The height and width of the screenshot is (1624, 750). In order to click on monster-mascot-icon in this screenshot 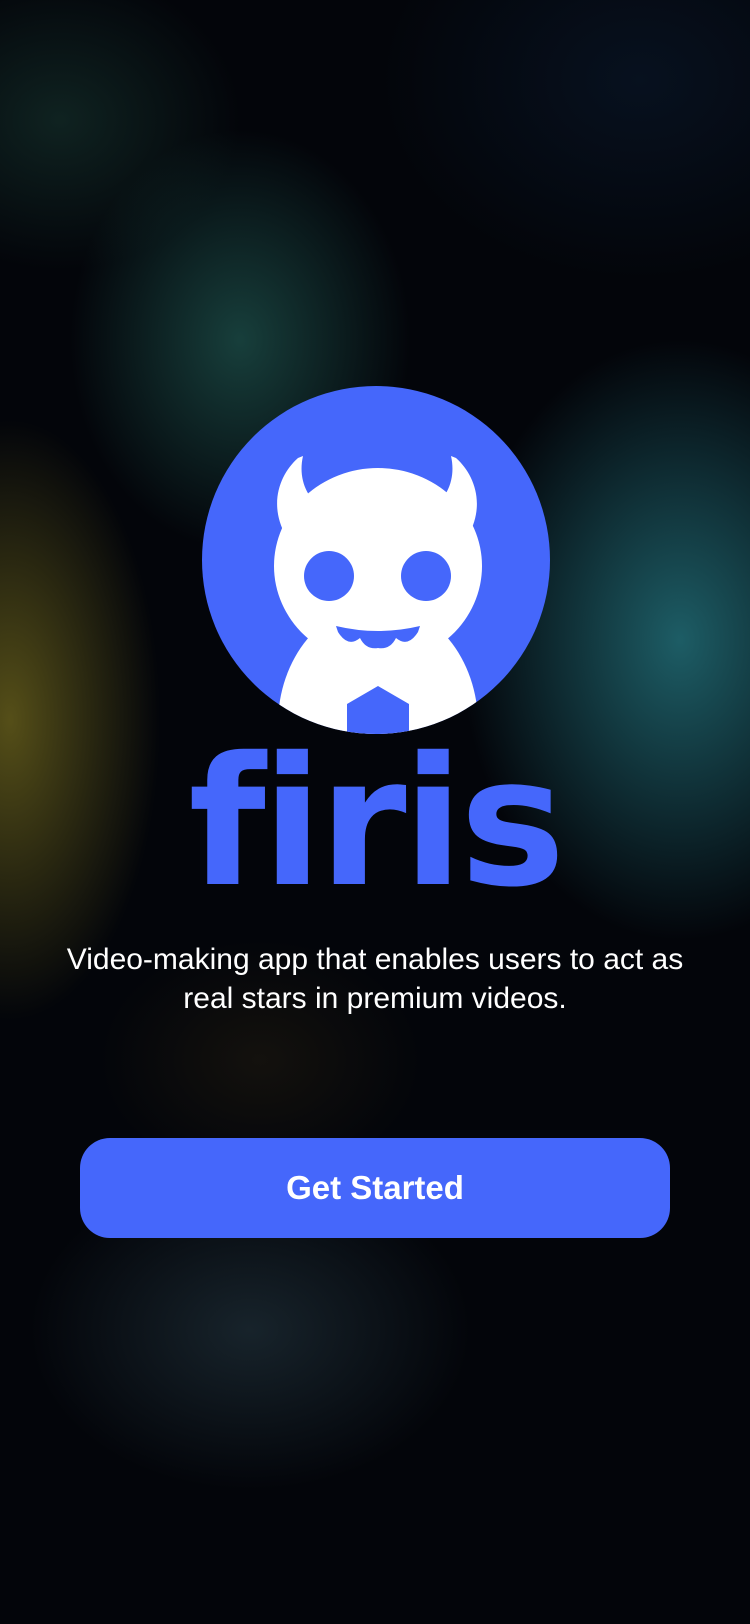, I will do `click(376, 560)`.